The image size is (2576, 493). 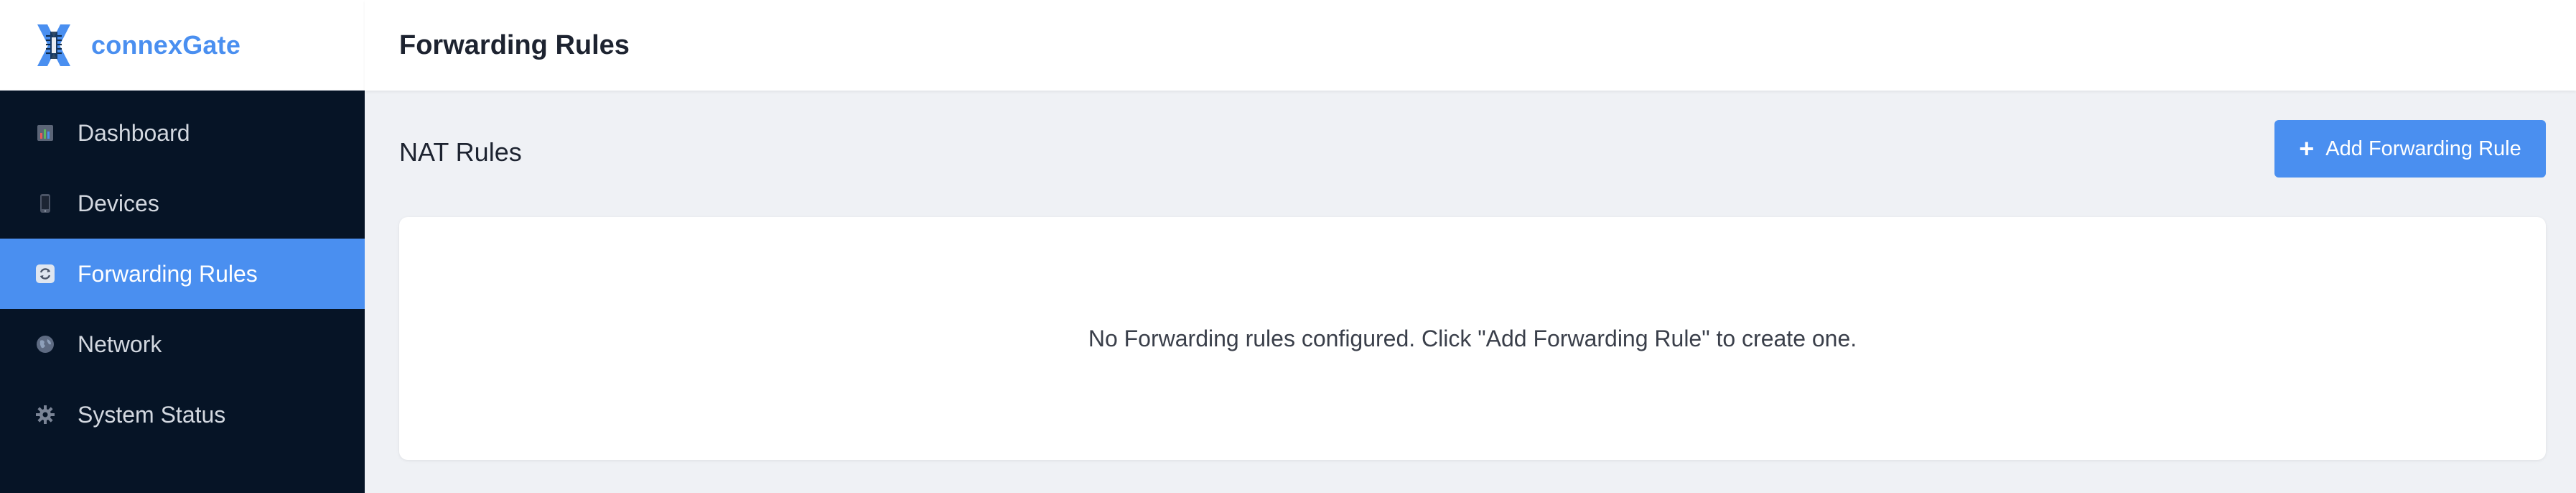 What do you see at coordinates (45, 415) in the screenshot?
I see `gear-icon` at bounding box center [45, 415].